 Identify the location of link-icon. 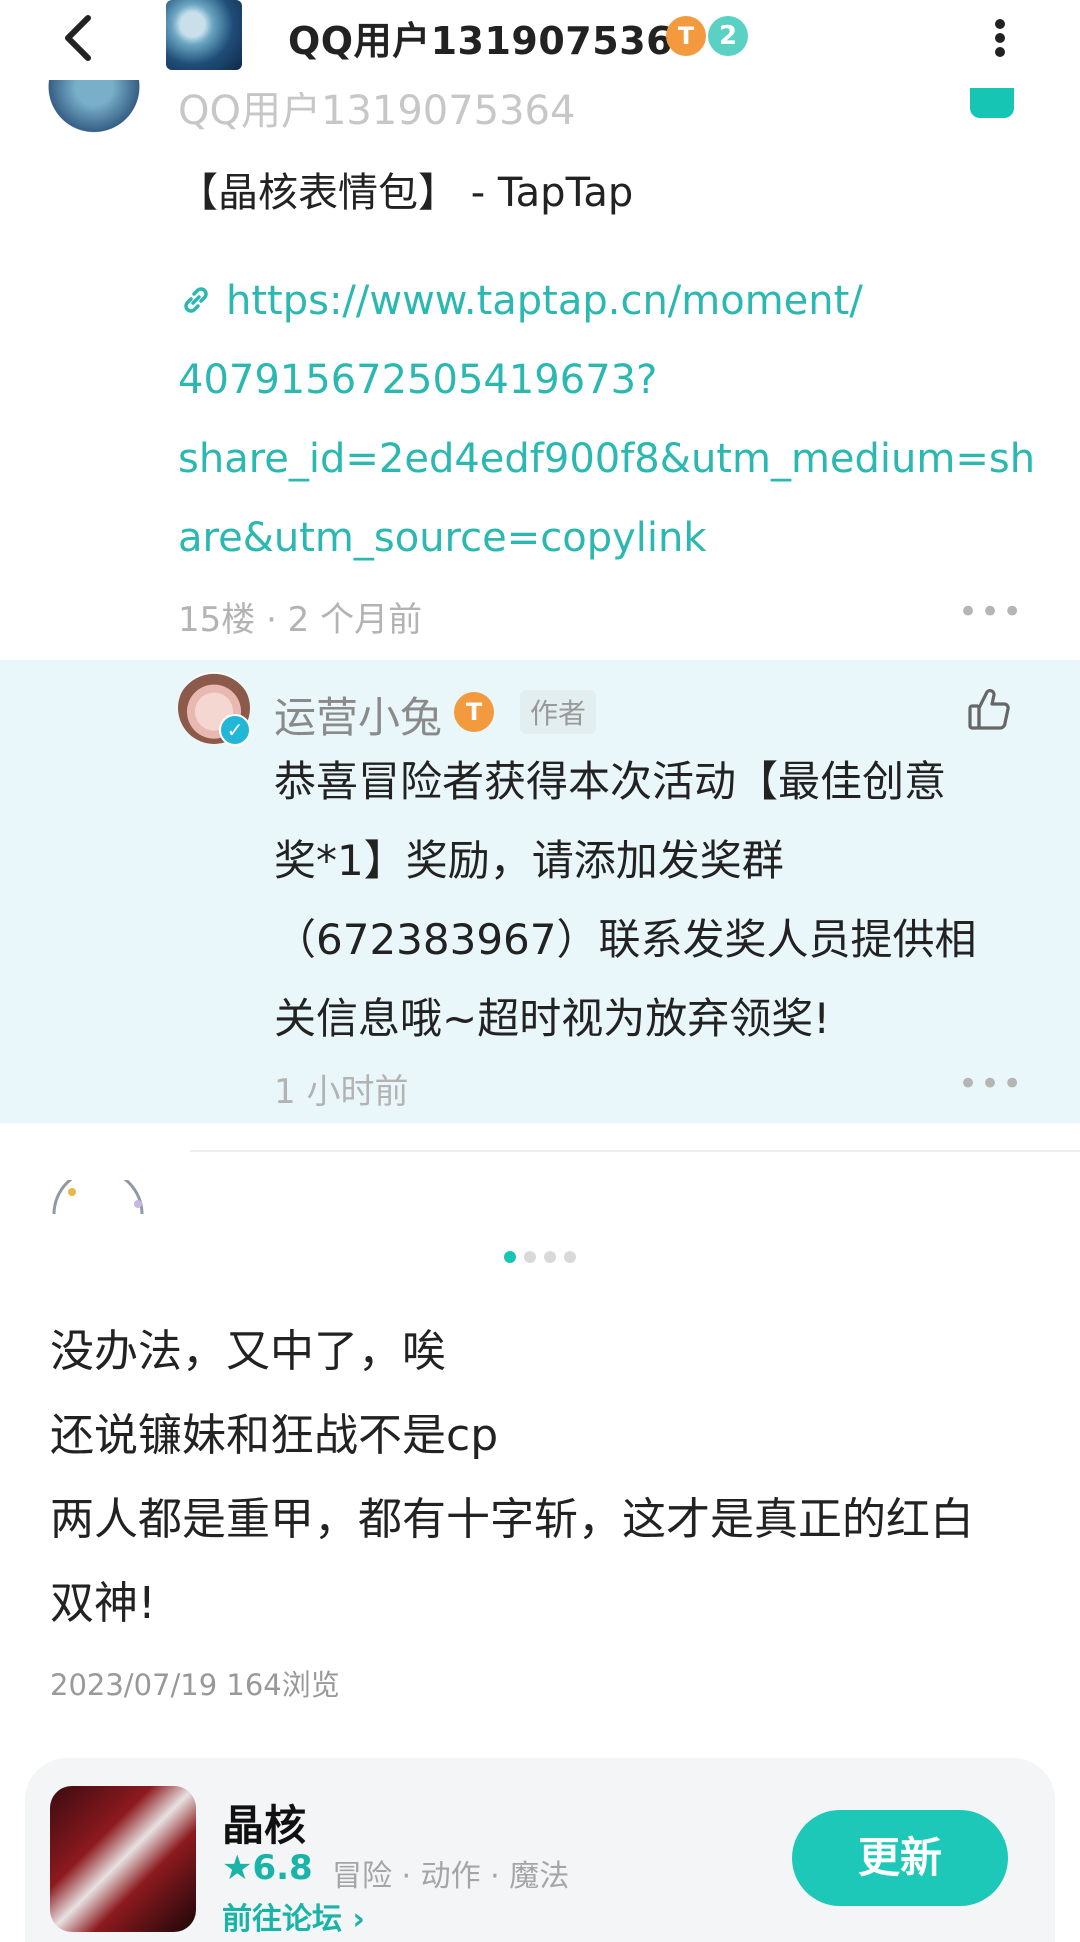
(196, 300).